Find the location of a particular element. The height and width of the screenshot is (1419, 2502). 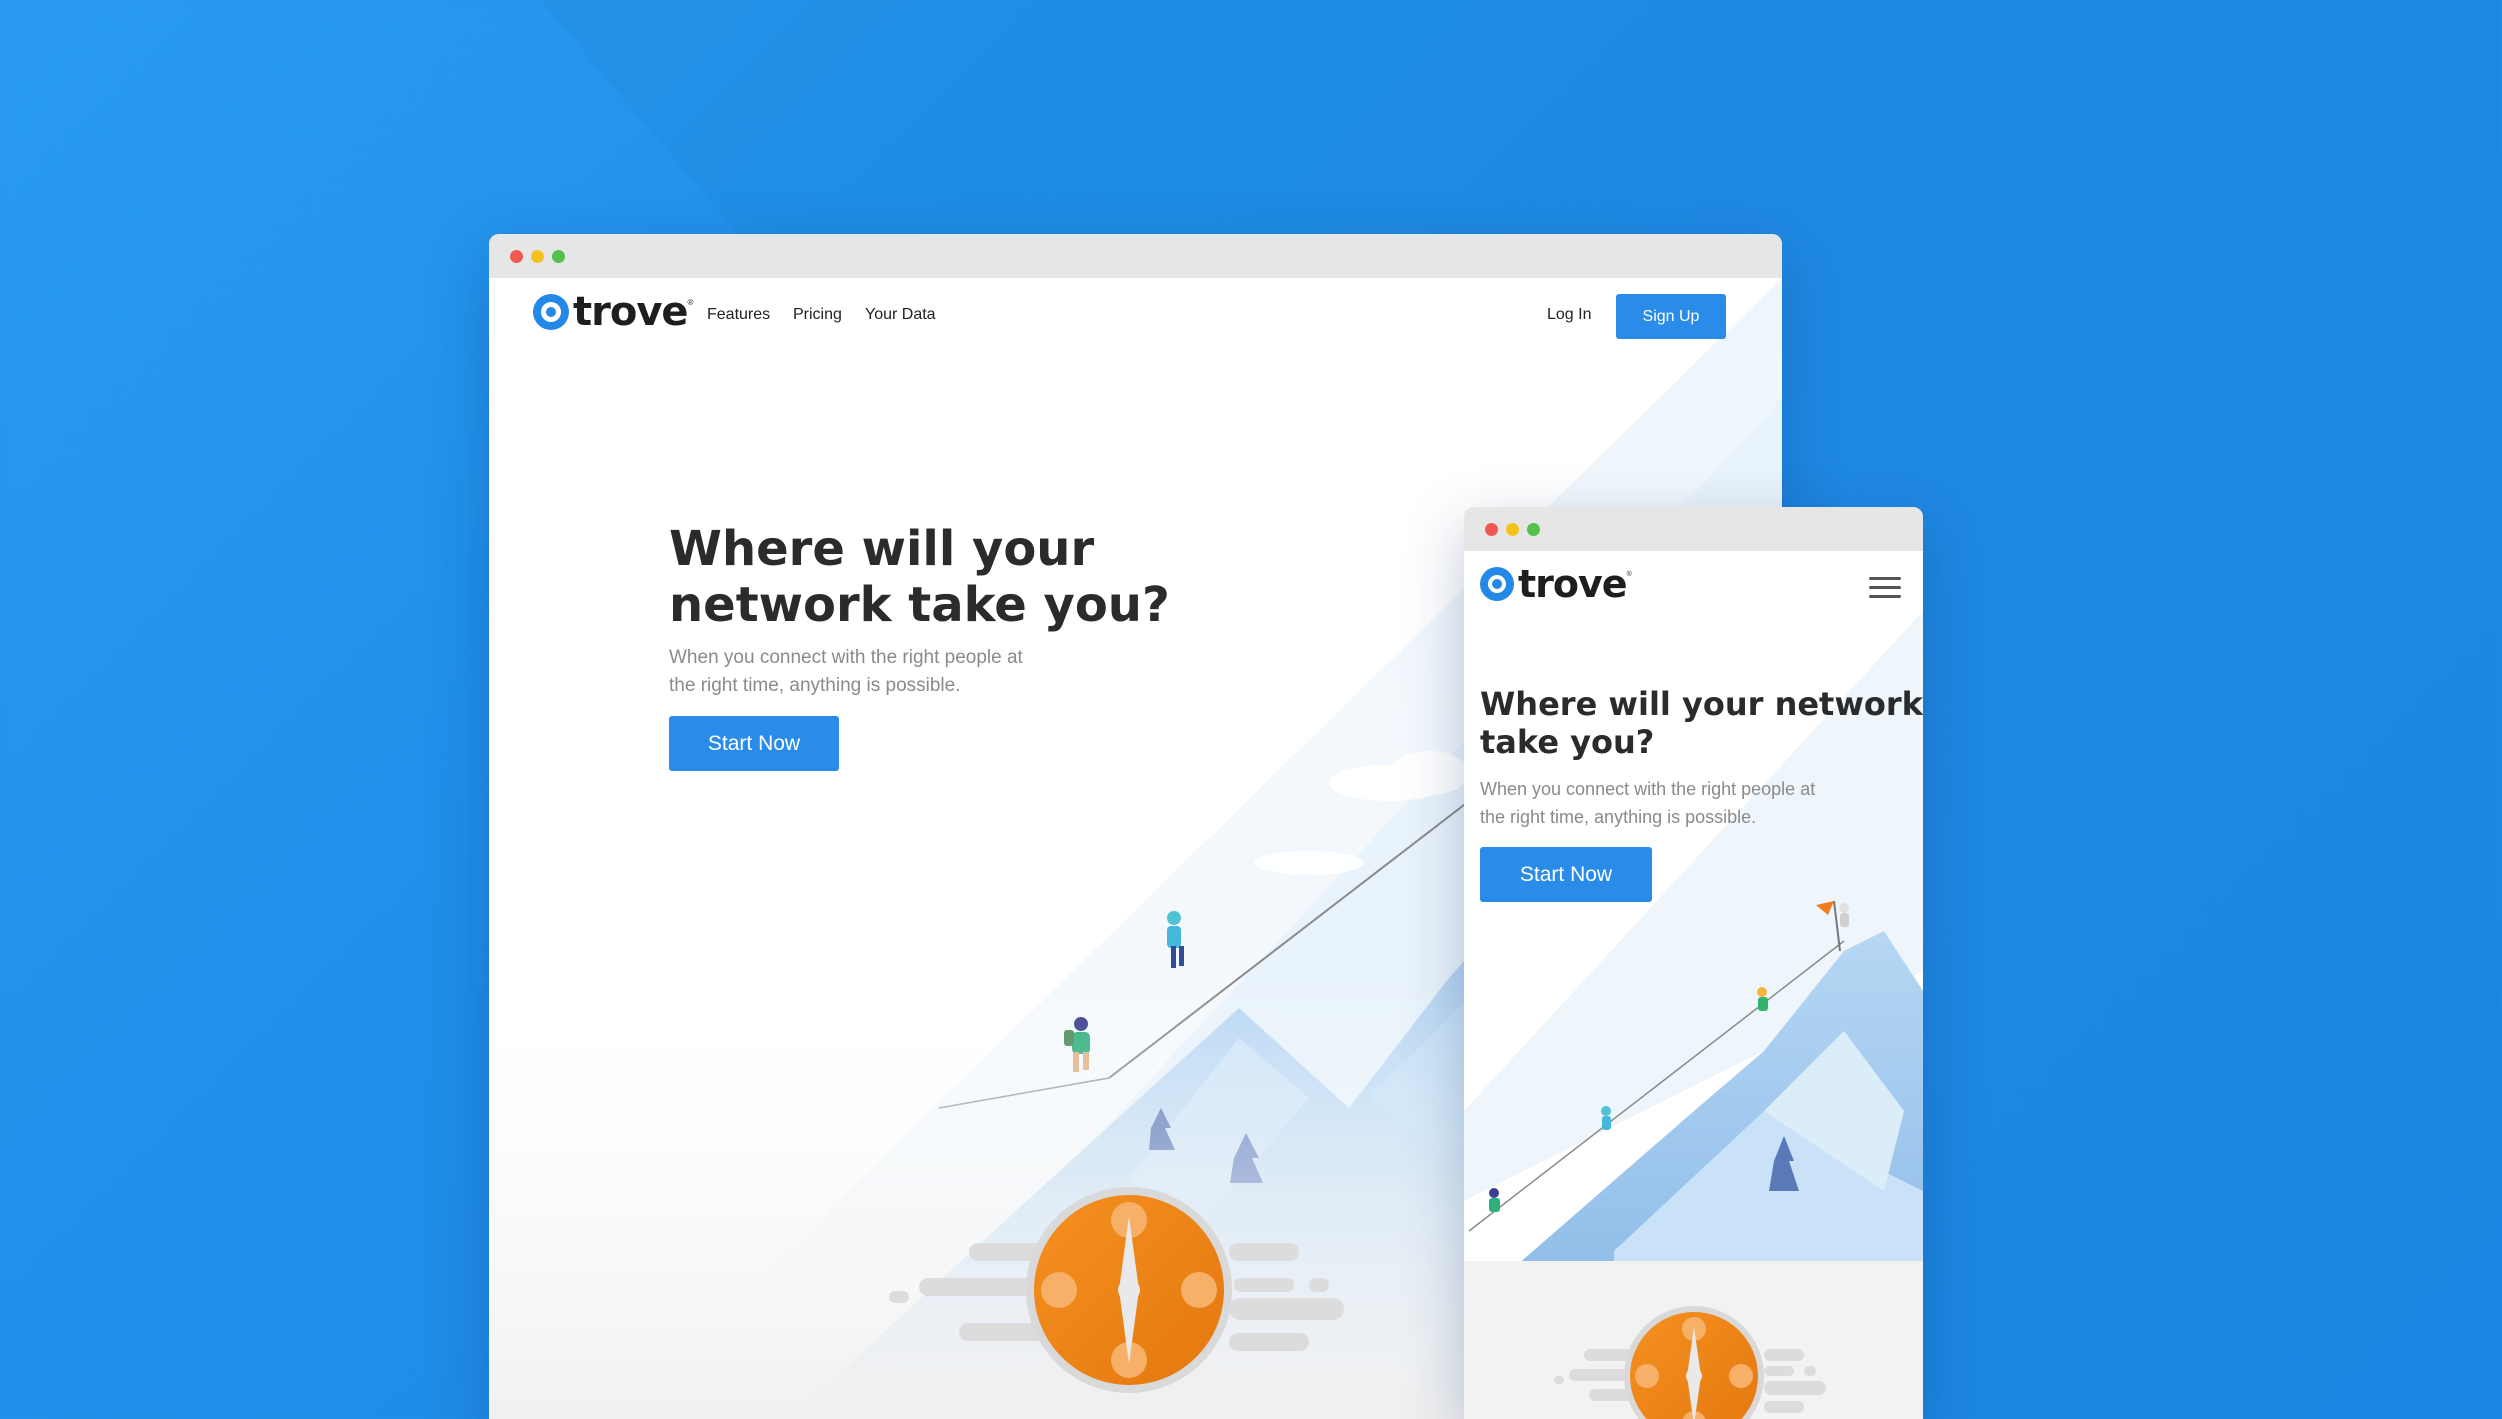

mobile-titlebar is located at coordinates (1693, 529).